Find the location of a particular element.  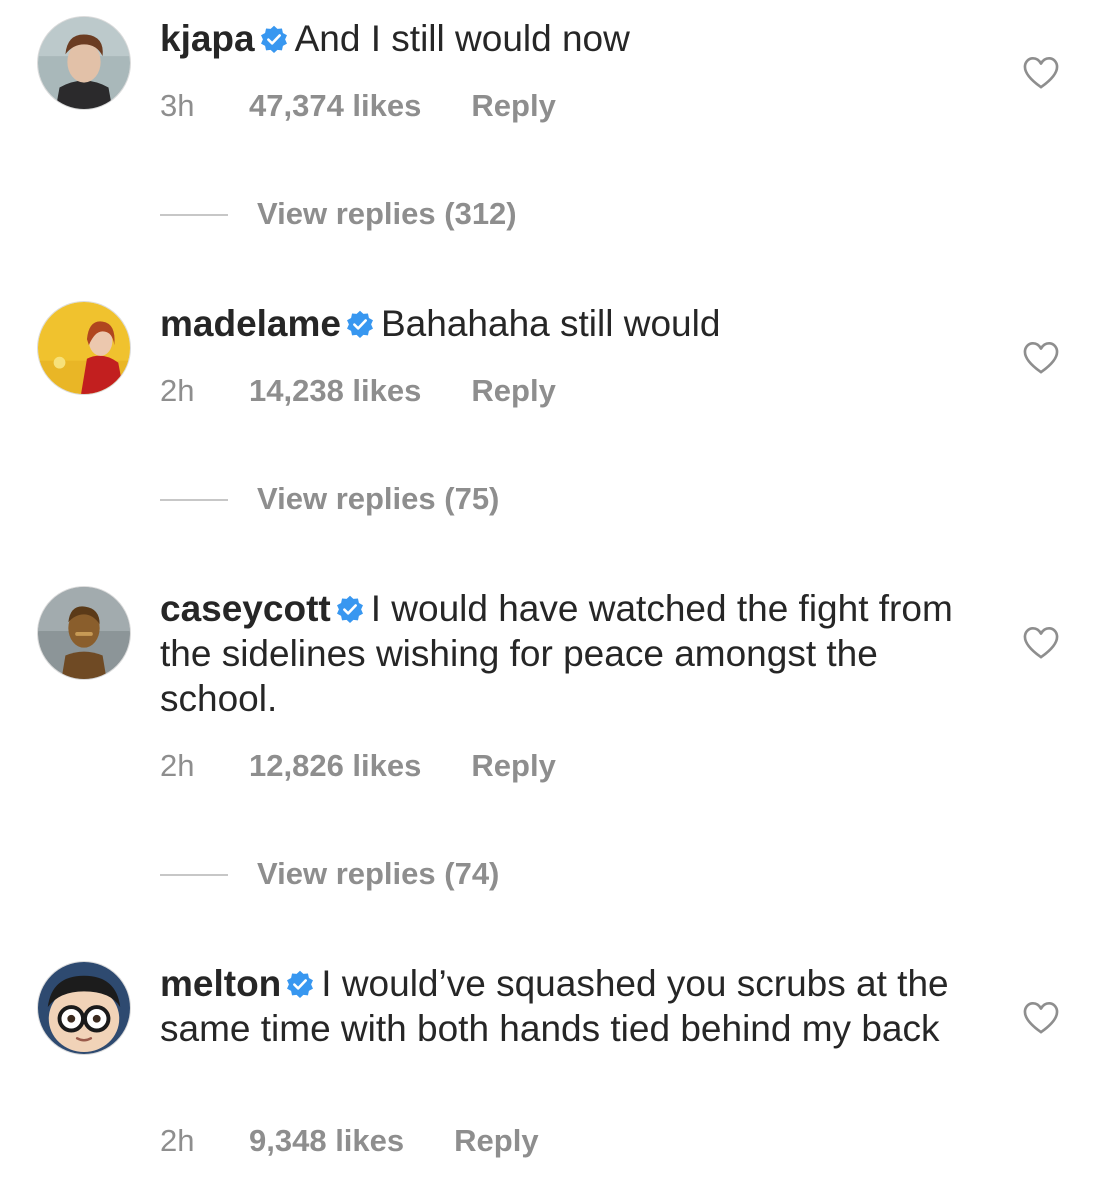

comment-text: And I still would now is located at coordinates (462, 38).